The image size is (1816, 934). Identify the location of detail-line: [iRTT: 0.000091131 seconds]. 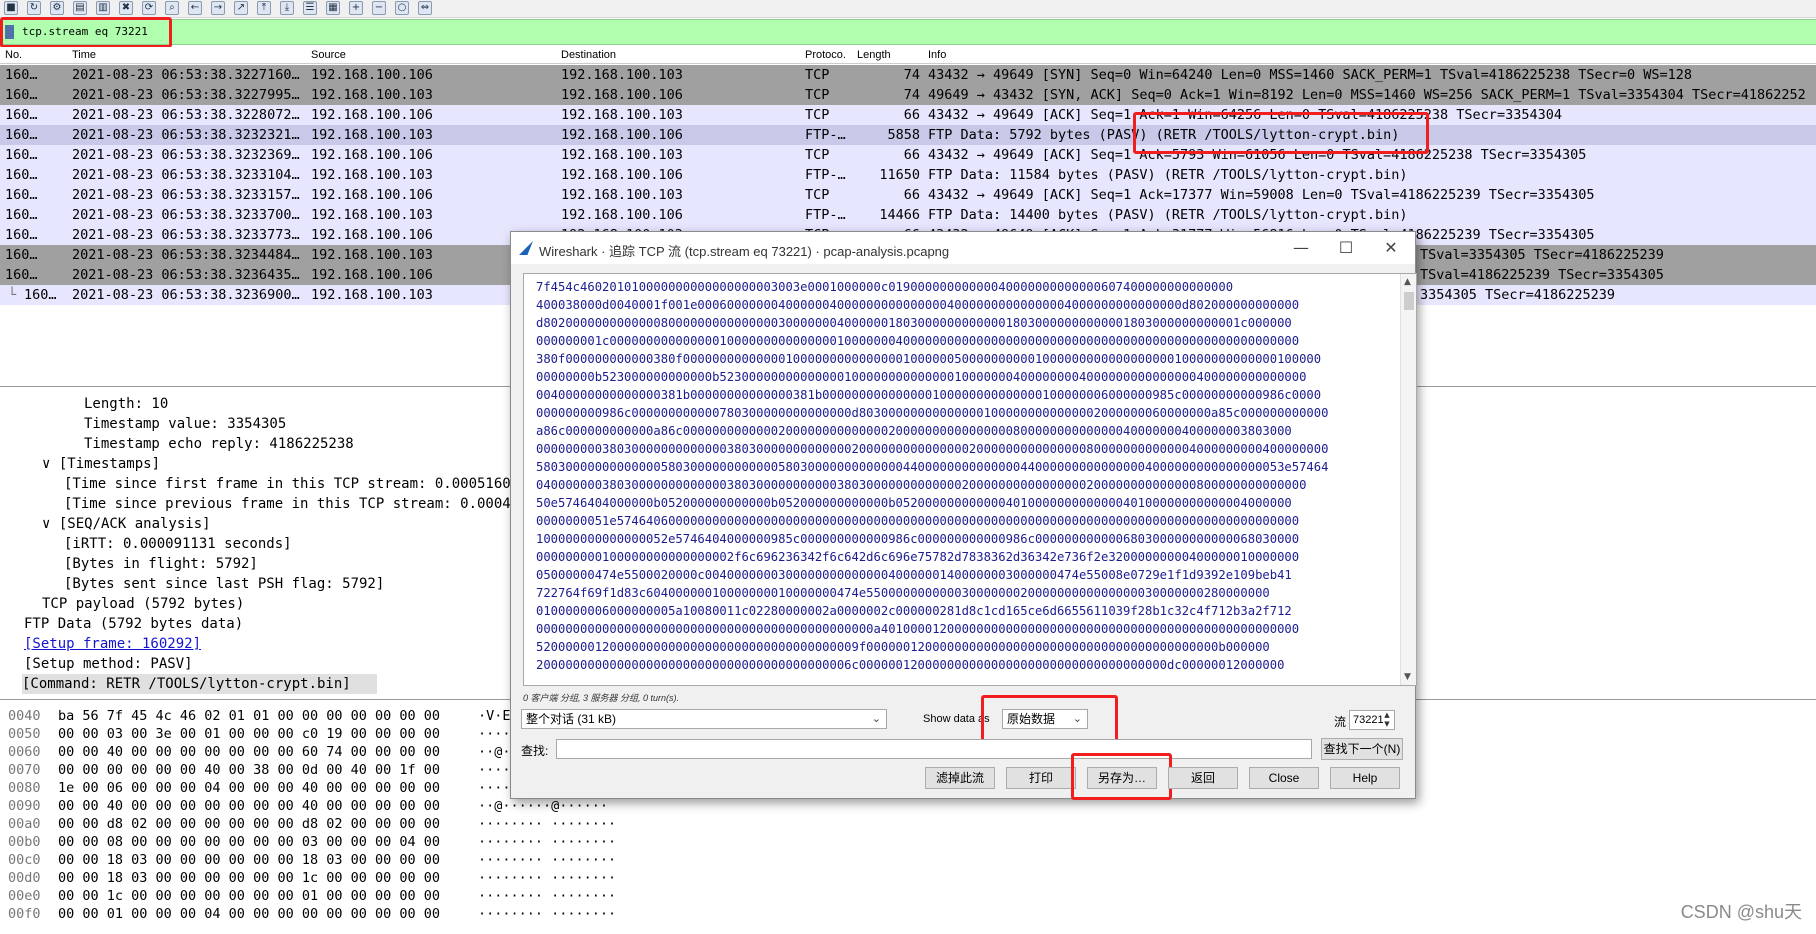
(178, 544).